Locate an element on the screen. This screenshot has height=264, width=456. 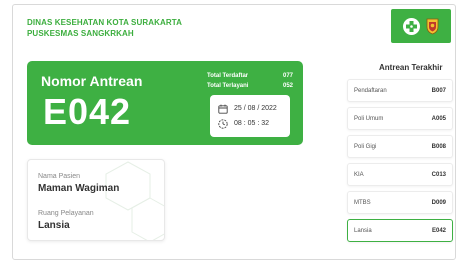
clinic-name: PUSKESMAS SANGKRKAH is located at coordinates (80, 33).